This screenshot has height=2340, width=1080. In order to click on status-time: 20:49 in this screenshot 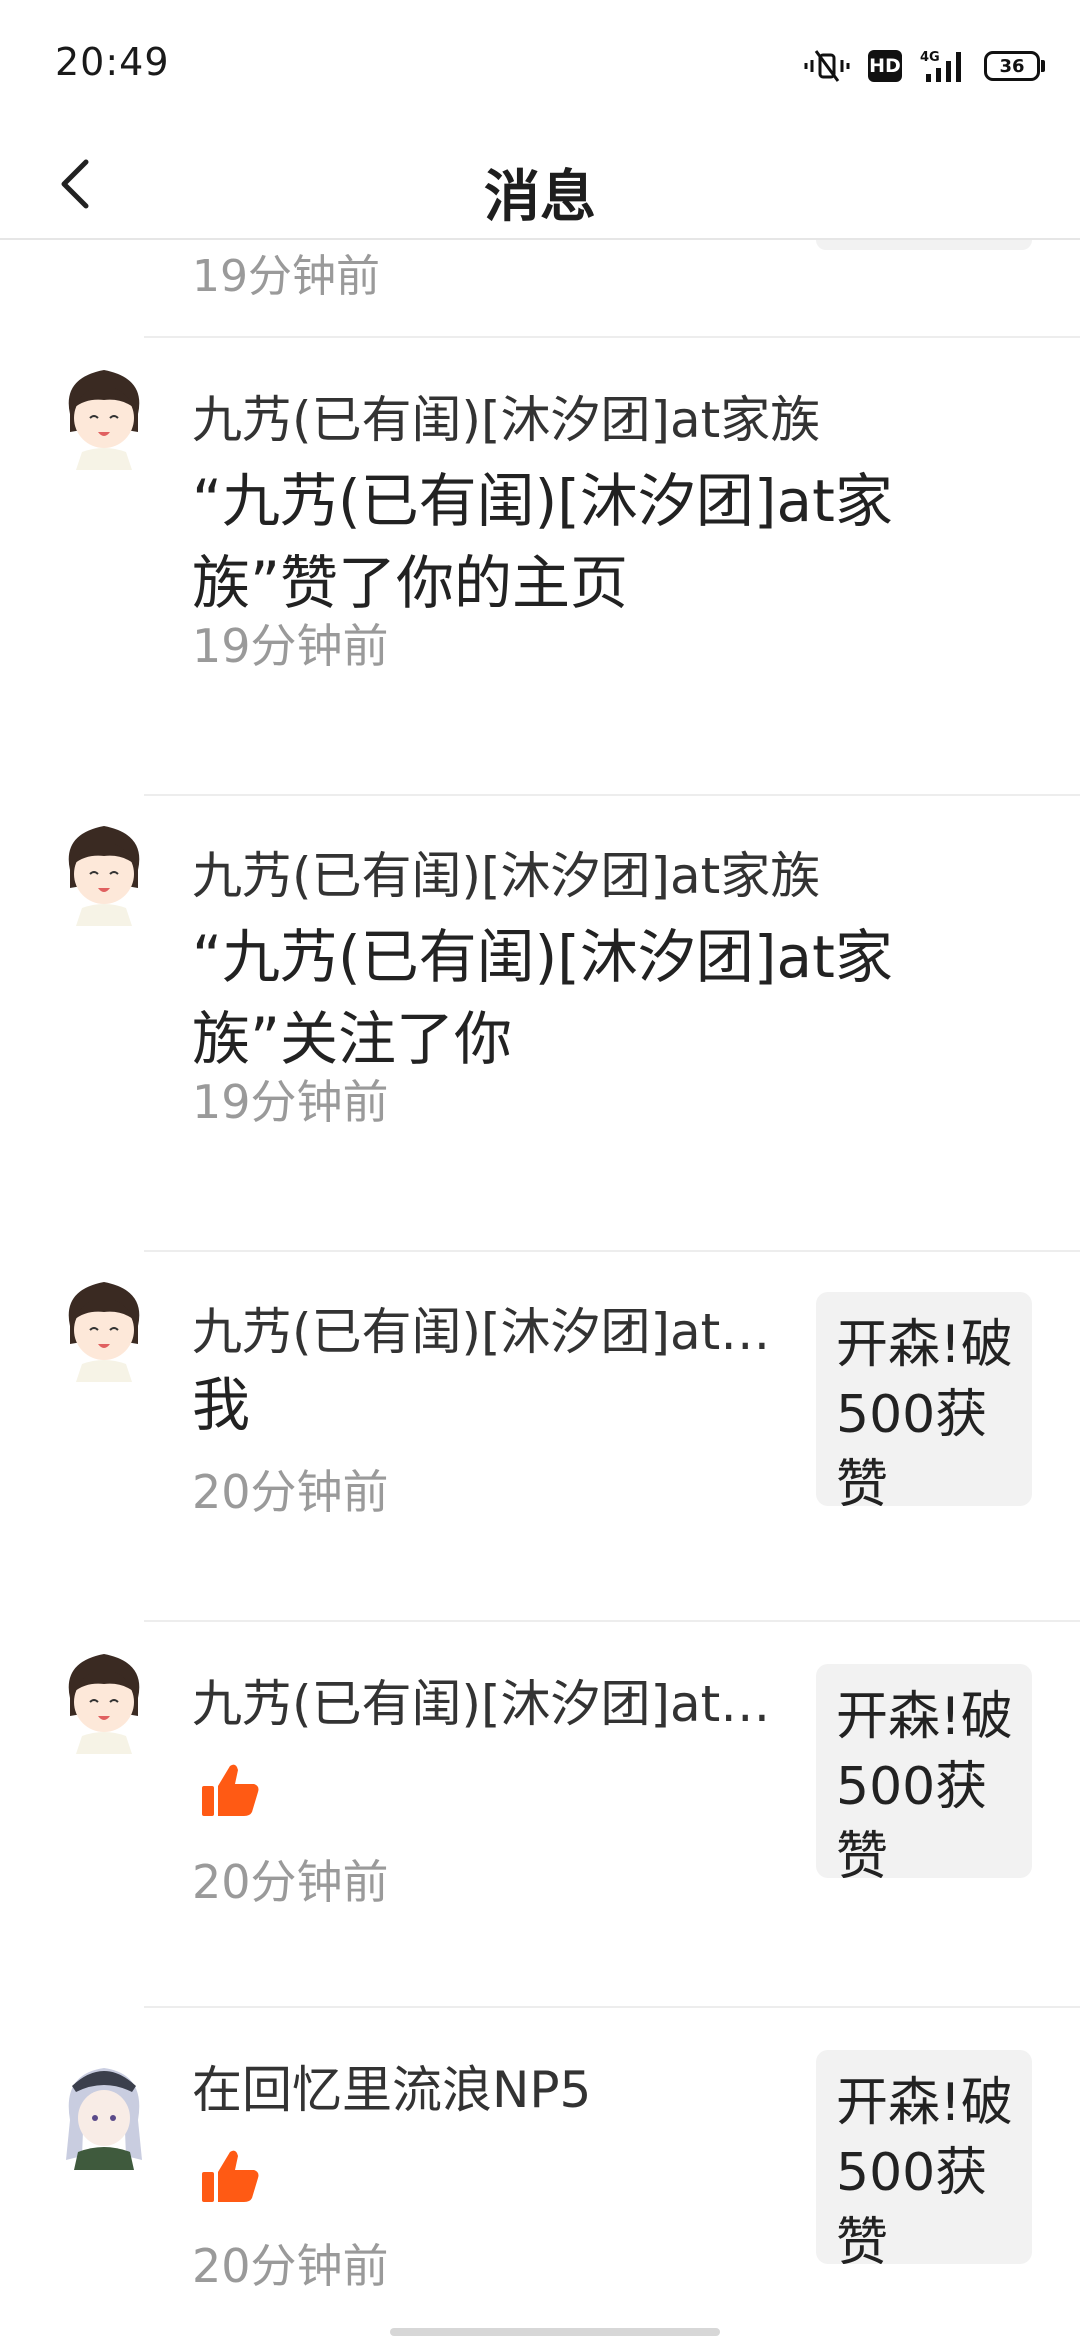, I will do `click(112, 62)`.